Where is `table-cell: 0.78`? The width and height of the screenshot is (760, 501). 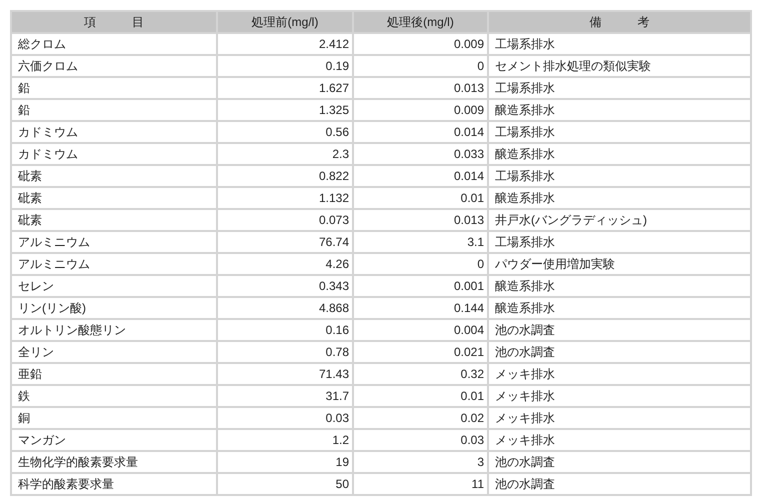
table-cell: 0.78 is located at coordinates (285, 352).